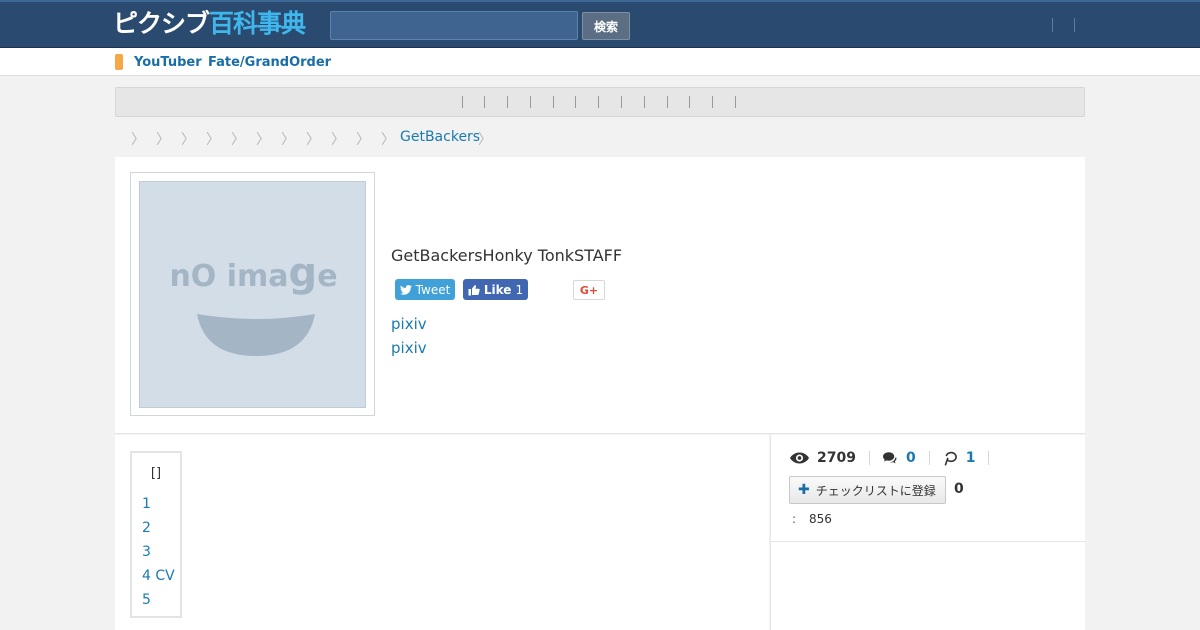 The width and height of the screenshot is (1200, 630). What do you see at coordinates (327, 276) in the screenshot?
I see `no-image-text-right: e` at bounding box center [327, 276].